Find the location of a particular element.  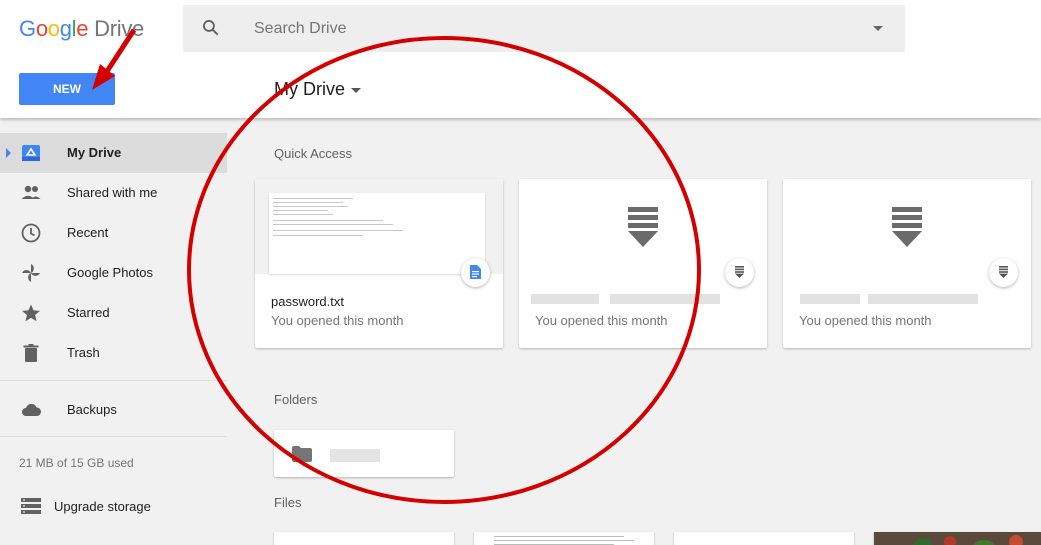

folder-item is located at coordinates (364, 453).